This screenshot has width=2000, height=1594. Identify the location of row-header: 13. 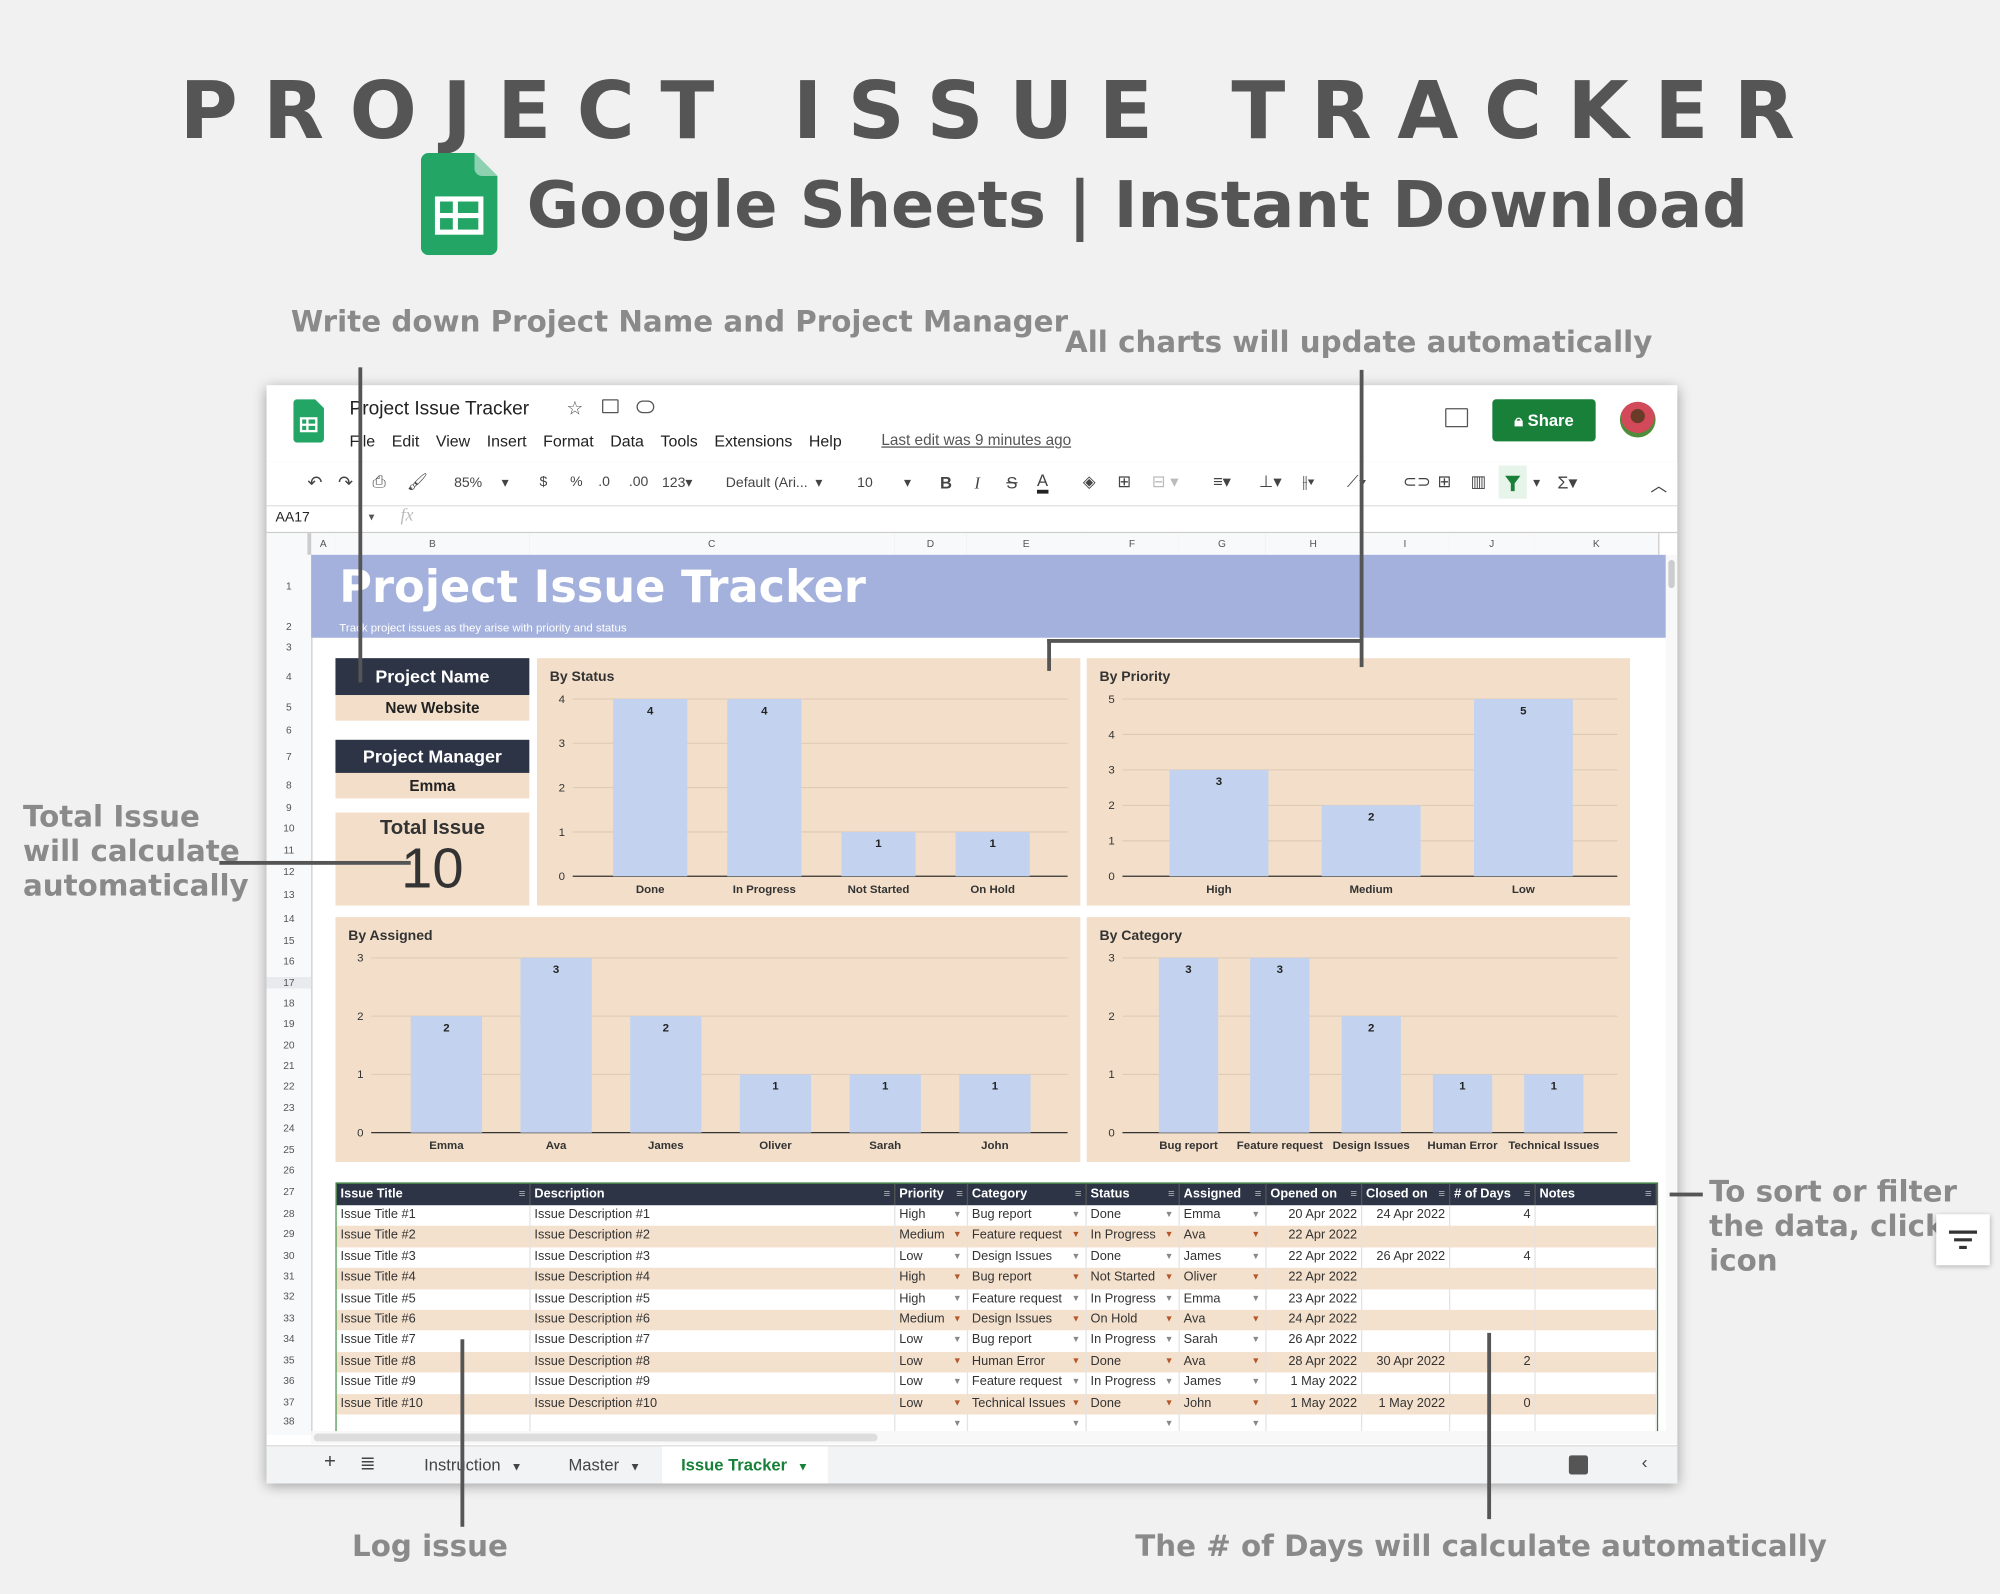
(289, 894).